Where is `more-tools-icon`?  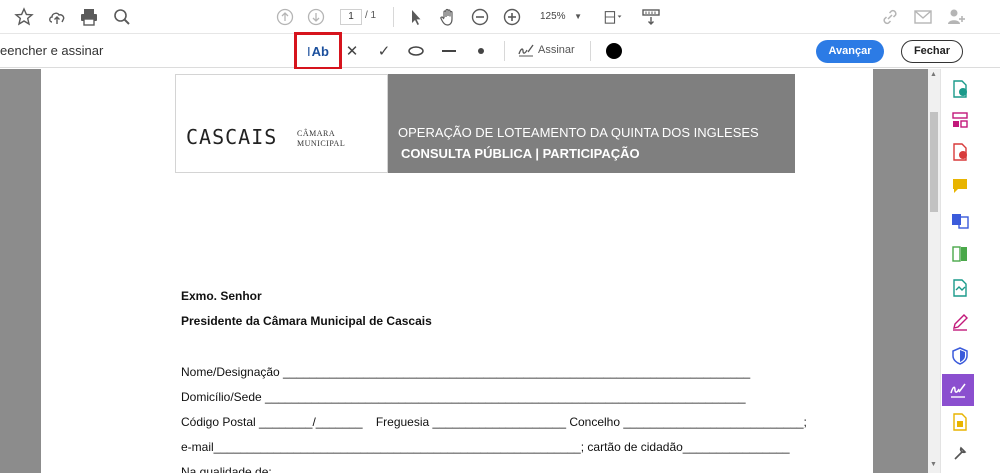
more-tools-icon is located at coordinates (960, 454).